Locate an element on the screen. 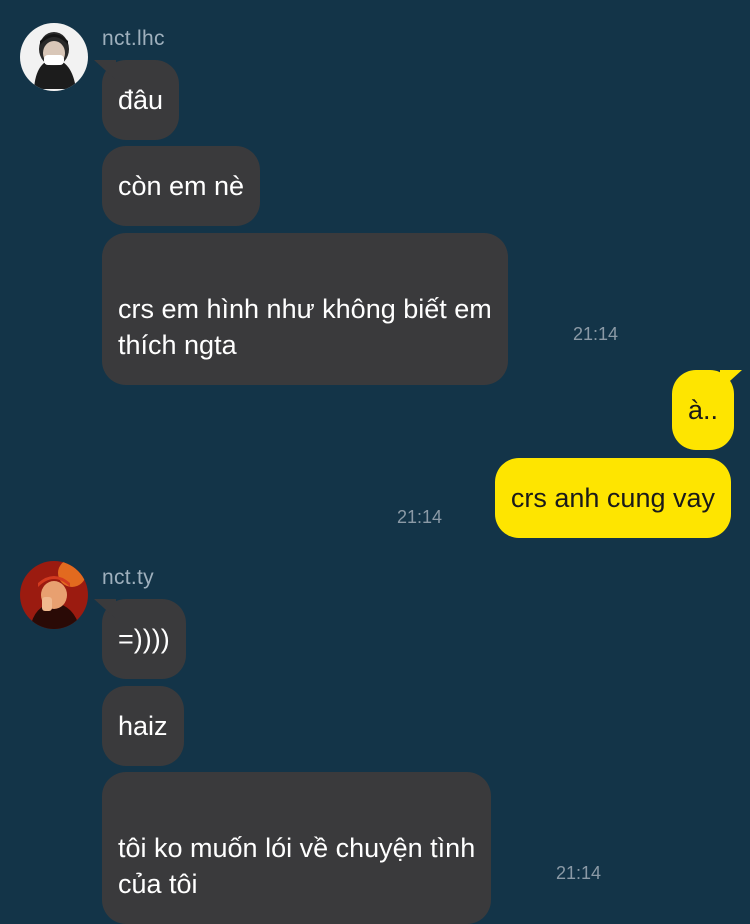 The image size is (750, 924). message-bubble: đâu is located at coordinates (141, 100).